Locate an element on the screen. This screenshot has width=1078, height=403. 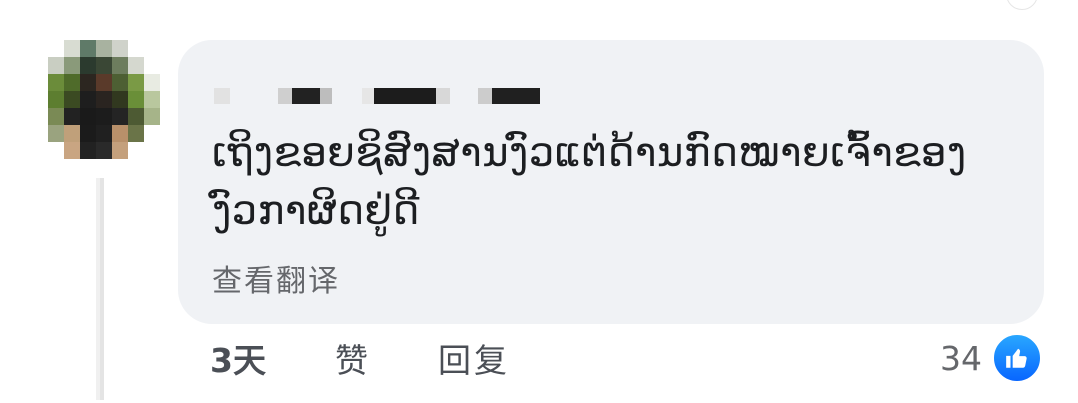
see-translation-link: 查看翻译 is located at coordinates (276, 278).